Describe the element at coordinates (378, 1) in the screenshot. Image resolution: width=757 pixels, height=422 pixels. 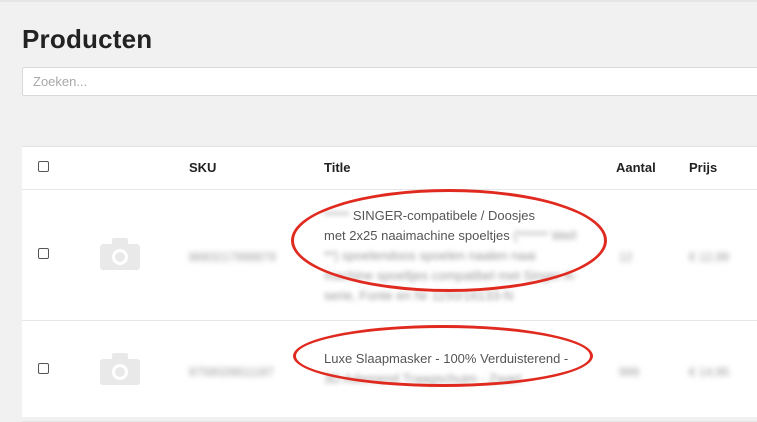
I see `top-divider` at that location.